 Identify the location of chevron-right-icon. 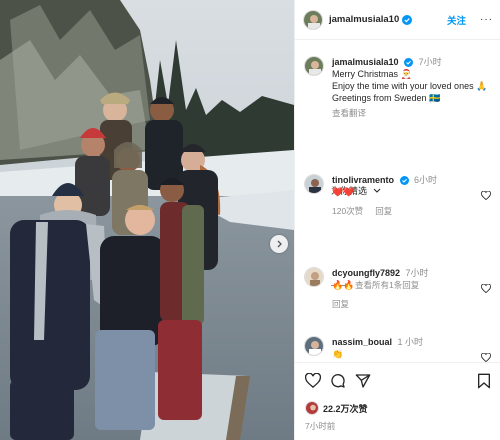
(279, 244).